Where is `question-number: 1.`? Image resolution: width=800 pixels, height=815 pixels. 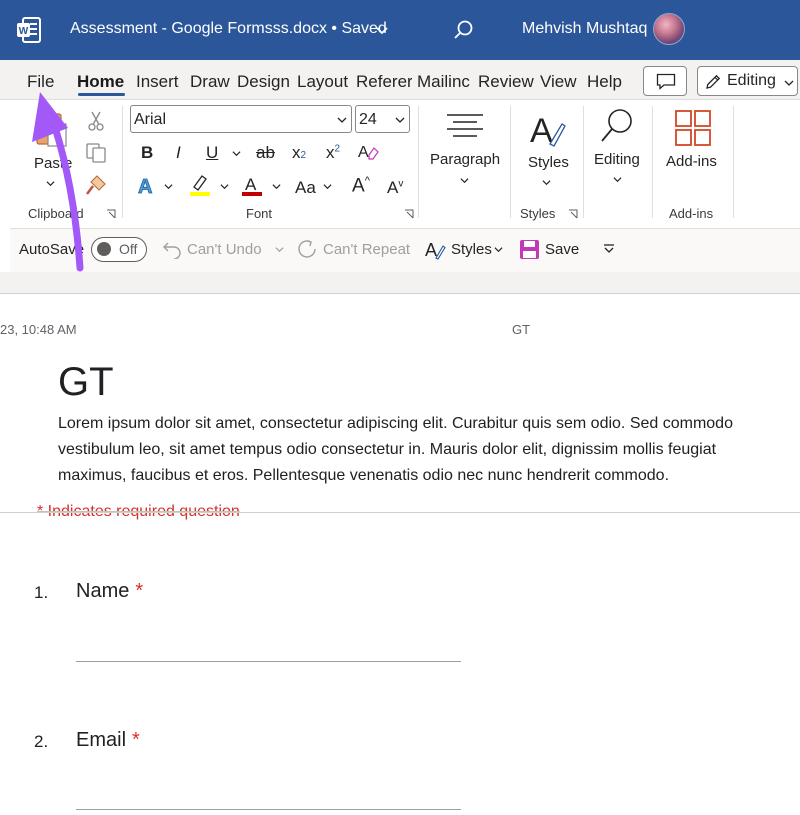 question-number: 1. is located at coordinates (41, 592).